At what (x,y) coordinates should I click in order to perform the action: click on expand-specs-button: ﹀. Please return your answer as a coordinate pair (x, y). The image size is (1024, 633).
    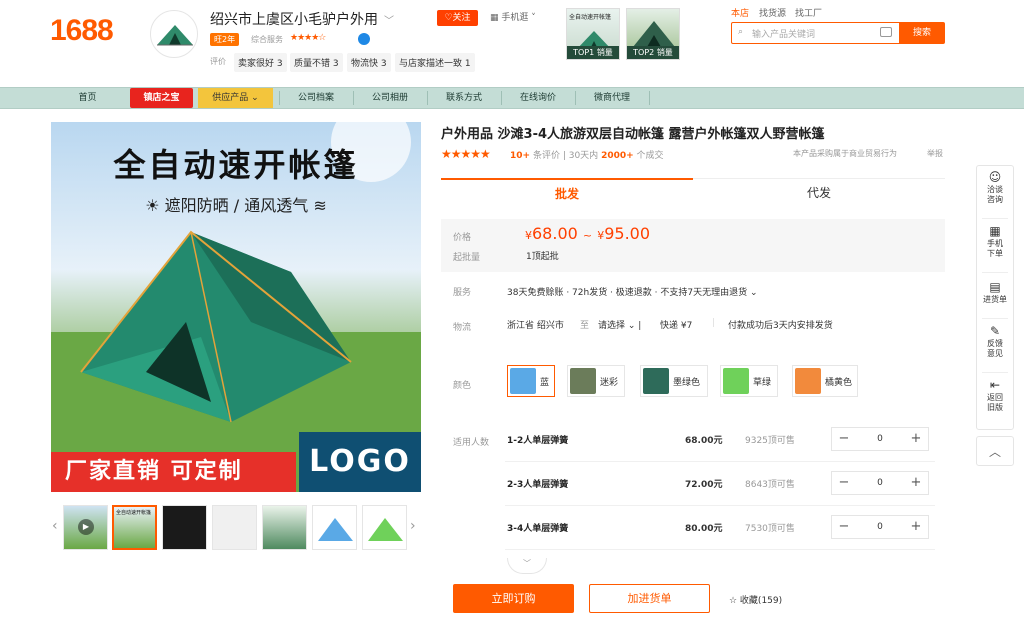
    Looking at the image, I should click on (527, 566).